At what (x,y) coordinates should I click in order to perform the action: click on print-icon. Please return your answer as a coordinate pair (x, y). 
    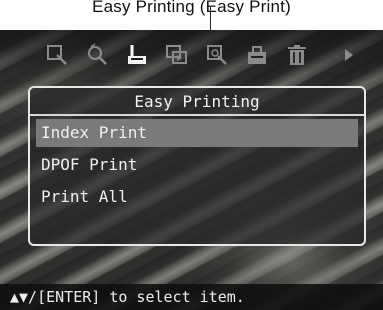
    Looking at the image, I should click on (137, 55).